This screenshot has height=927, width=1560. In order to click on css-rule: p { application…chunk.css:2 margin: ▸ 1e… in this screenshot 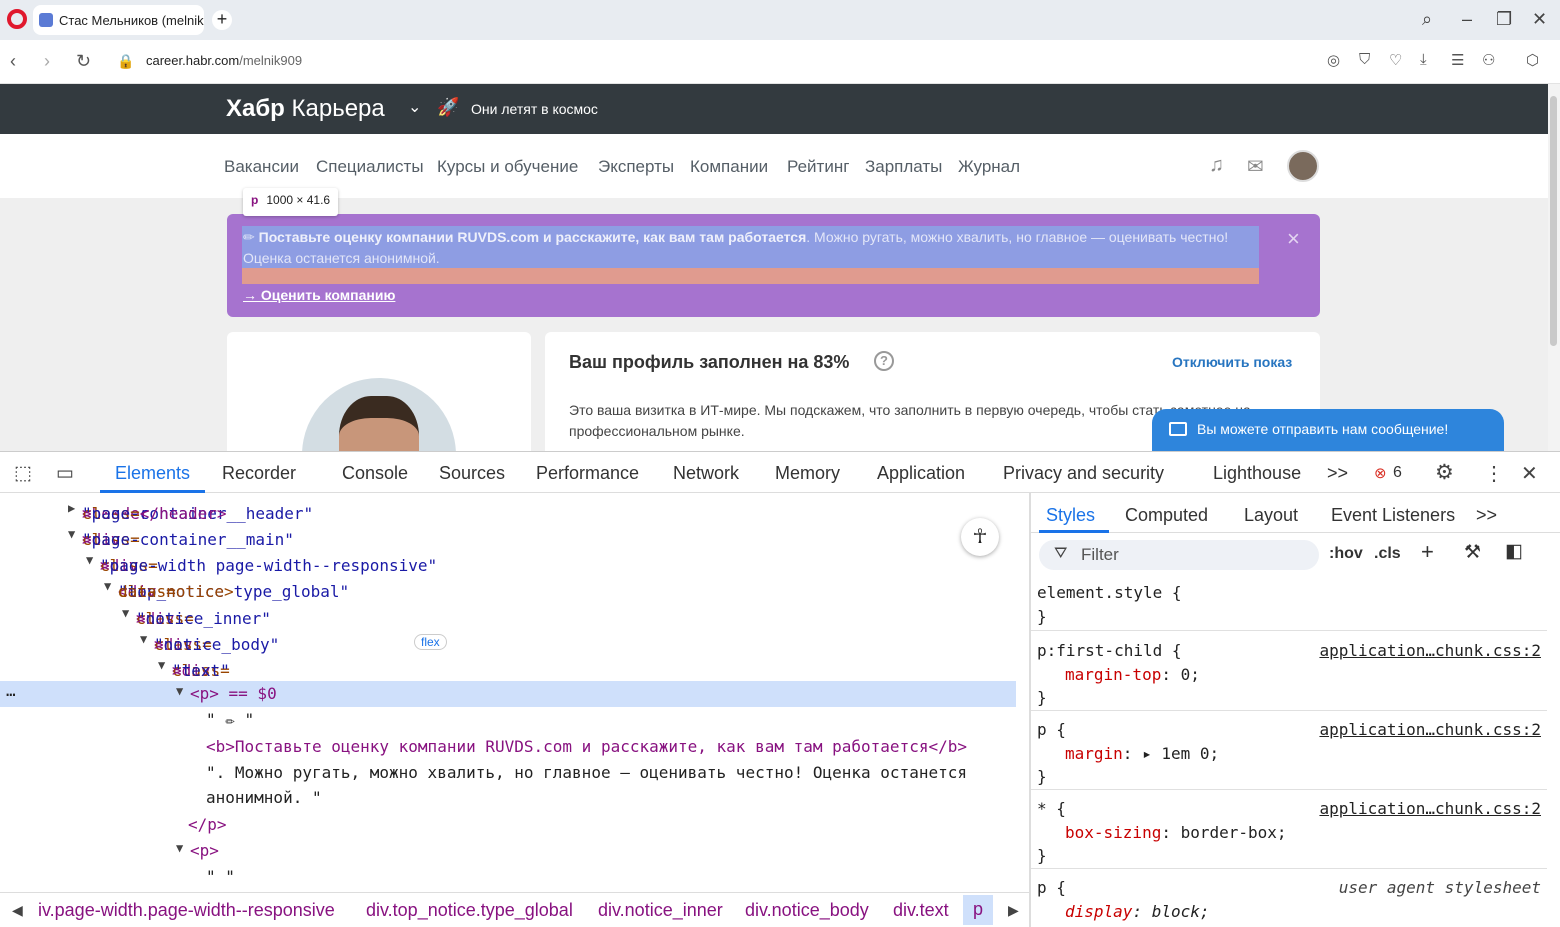, I will do `click(1289, 753)`.